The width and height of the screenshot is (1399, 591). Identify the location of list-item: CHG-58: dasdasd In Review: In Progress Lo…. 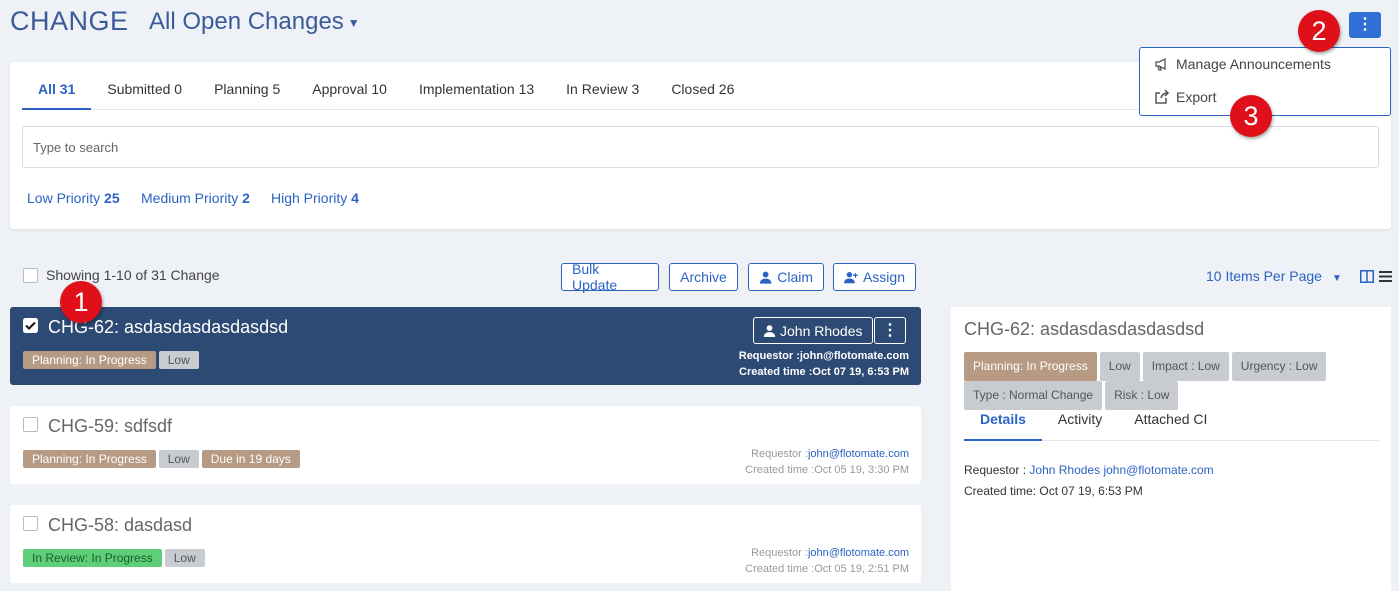
(465, 544).